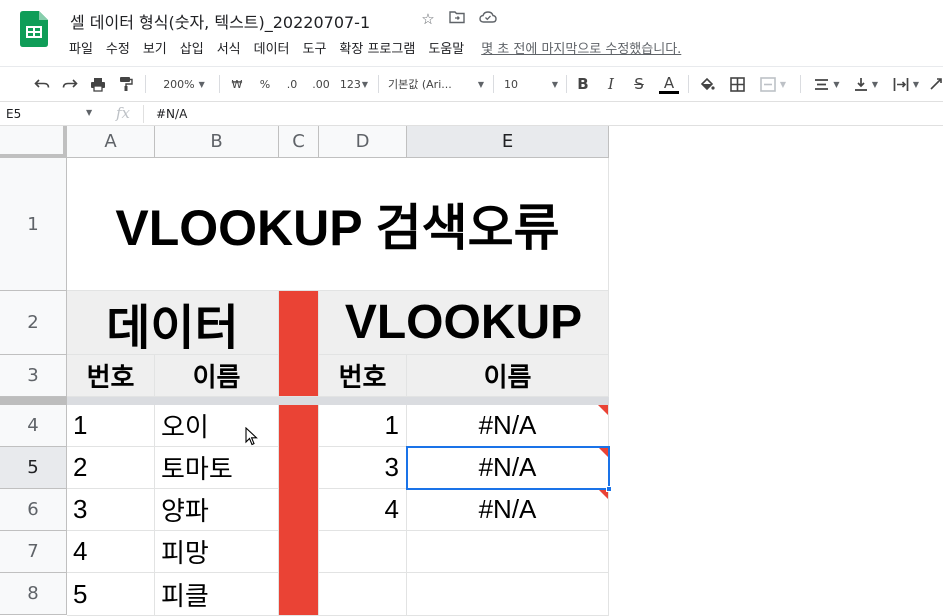 This screenshot has width=943, height=616. What do you see at coordinates (33, 376) in the screenshot?
I see `row-header-3: 3` at bounding box center [33, 376].